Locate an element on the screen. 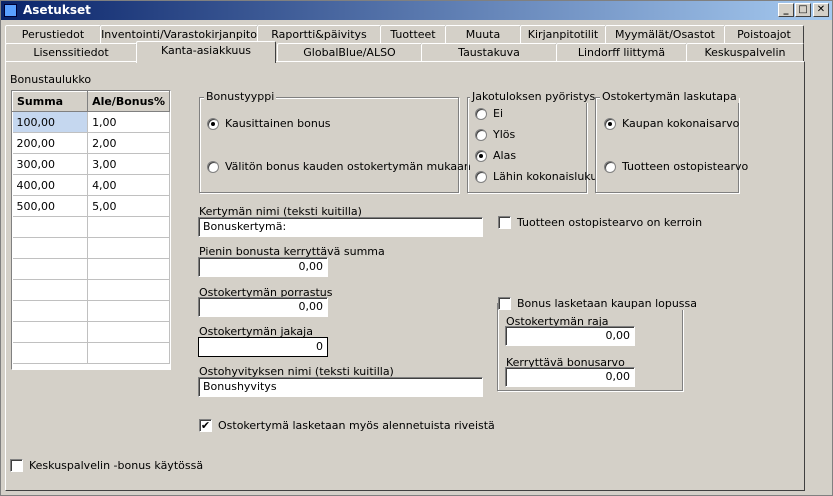 Image resolution: width=833 pixels, height=496 pixels. table-cell: 3,00 is located at coordinates (128, 164).